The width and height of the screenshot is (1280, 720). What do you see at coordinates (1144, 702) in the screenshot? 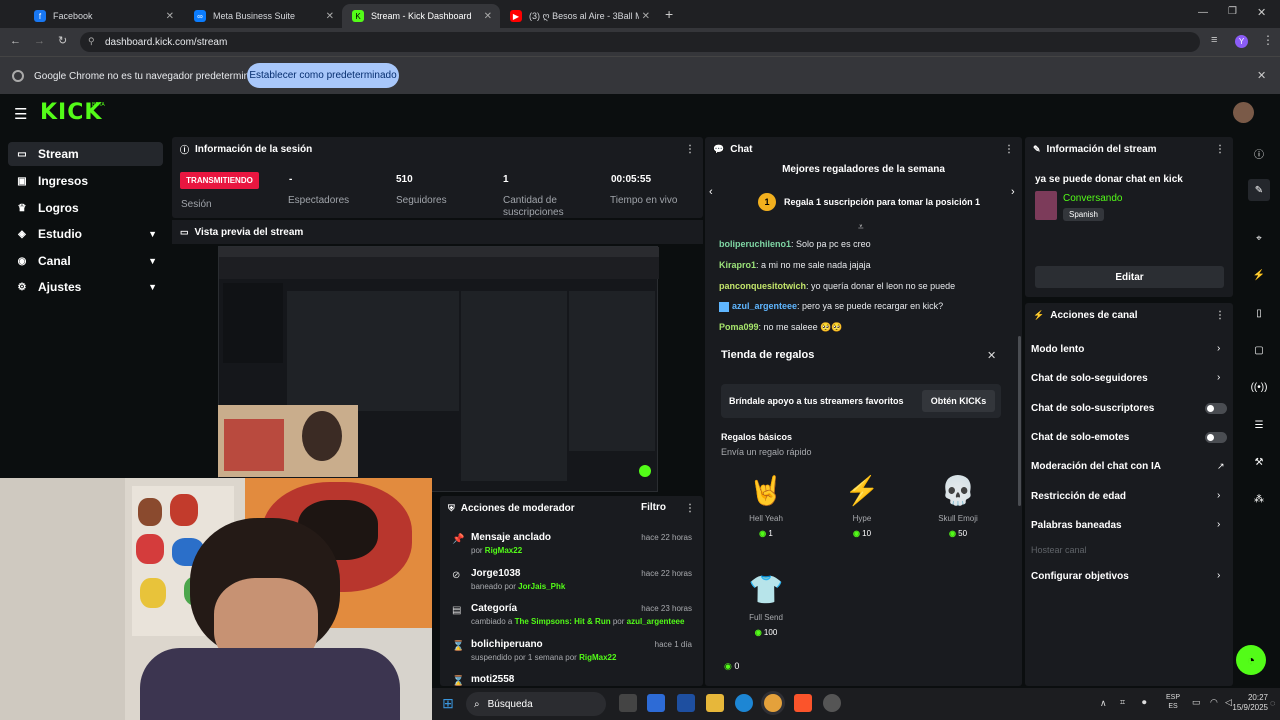
I see `mic-icon: ⏺` at bounding box center [1144, 702].